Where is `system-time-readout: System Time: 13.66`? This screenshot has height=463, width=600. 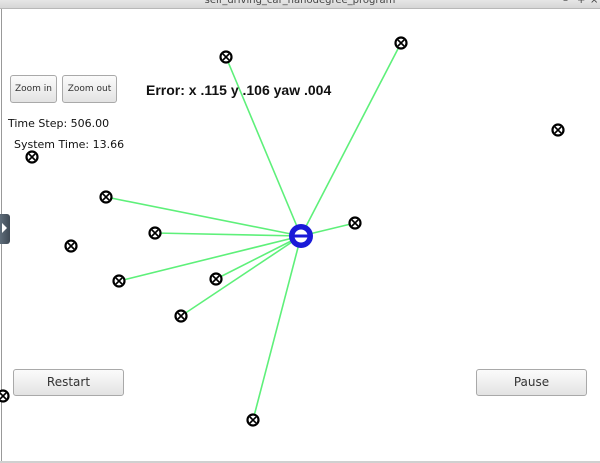 system-time-readout: System Time: 13.66 is located at coordinates (69, 144).